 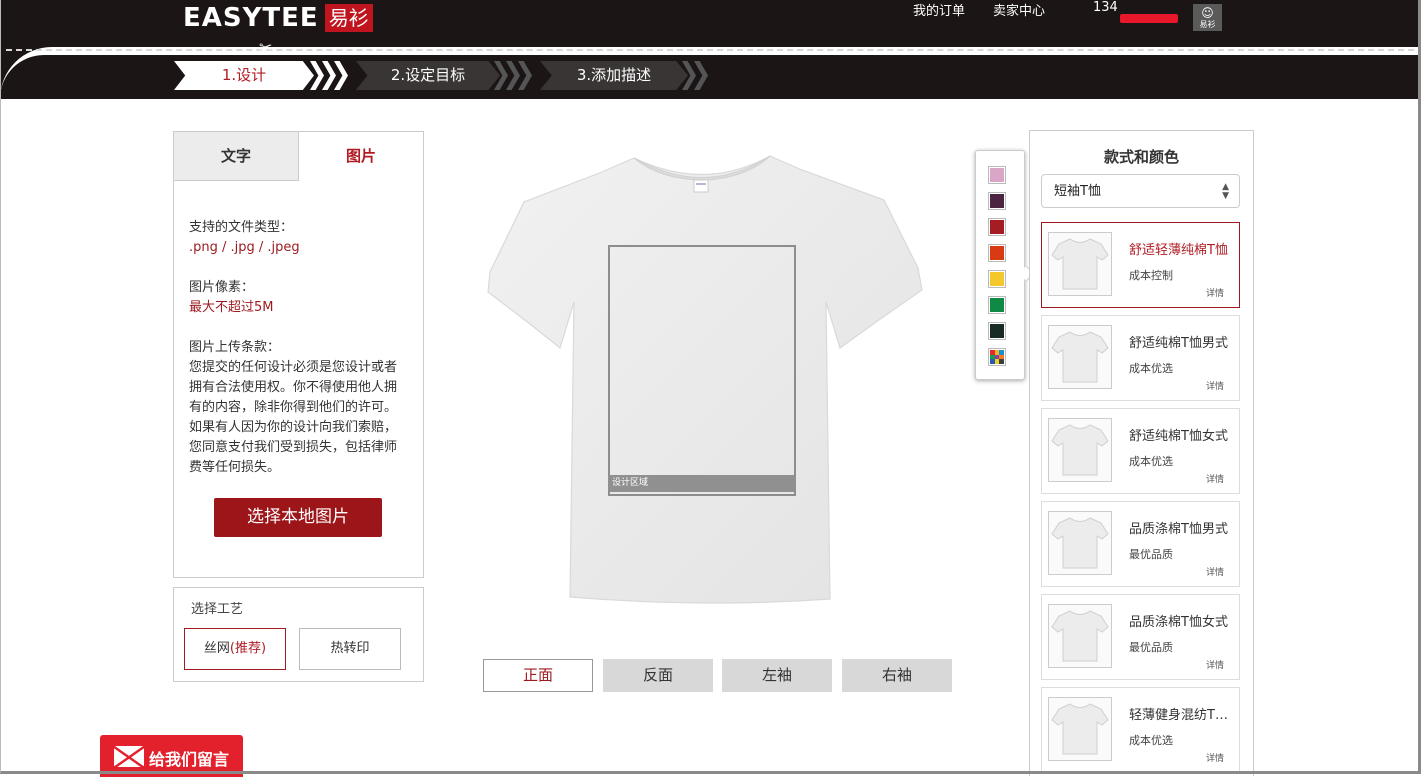 What do you see at coordinates (217, 609) in the screenshot?
I see `craft-title: 选择工艺` at bounding box center [217, 609].